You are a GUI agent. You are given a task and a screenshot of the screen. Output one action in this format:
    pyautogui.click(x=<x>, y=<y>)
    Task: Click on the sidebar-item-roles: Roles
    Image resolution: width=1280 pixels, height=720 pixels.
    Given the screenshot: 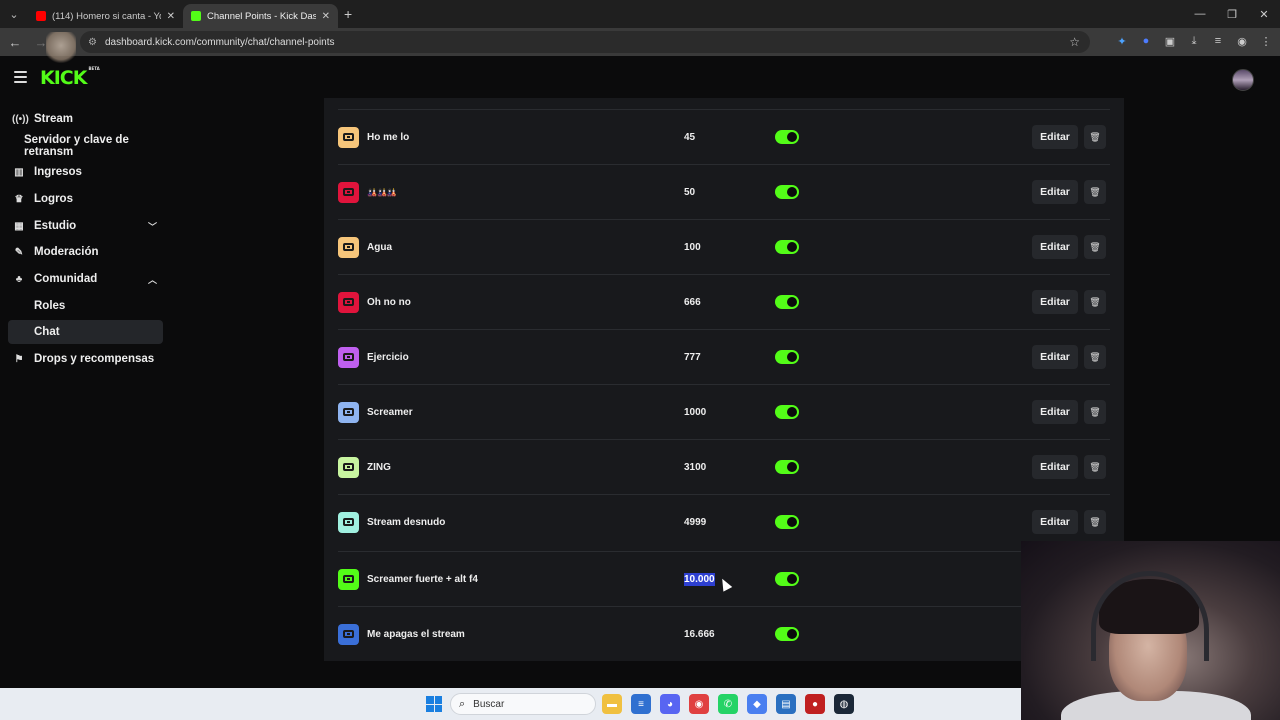 What is the action you would take?
    pyautogui.click(x=85, y=306)
    